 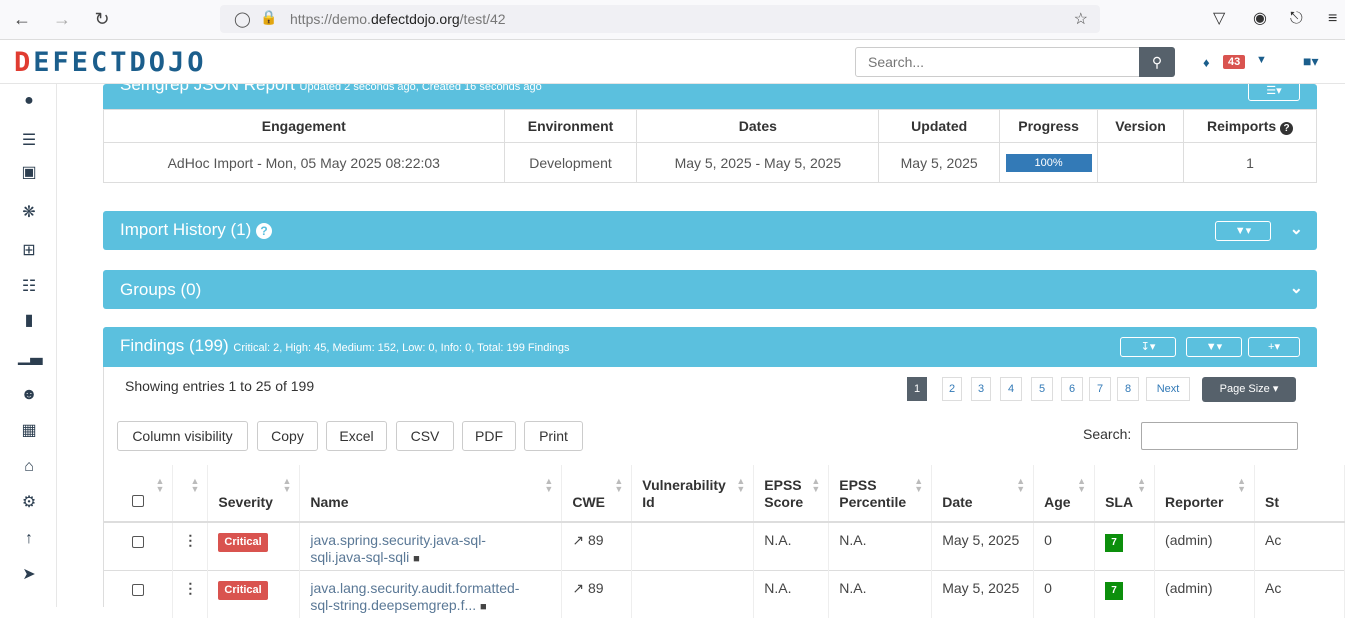 What do you see at coordinates (287, 436) in the screenshot?
I see `copy-button: Copy` at bounding box center [287, 436].